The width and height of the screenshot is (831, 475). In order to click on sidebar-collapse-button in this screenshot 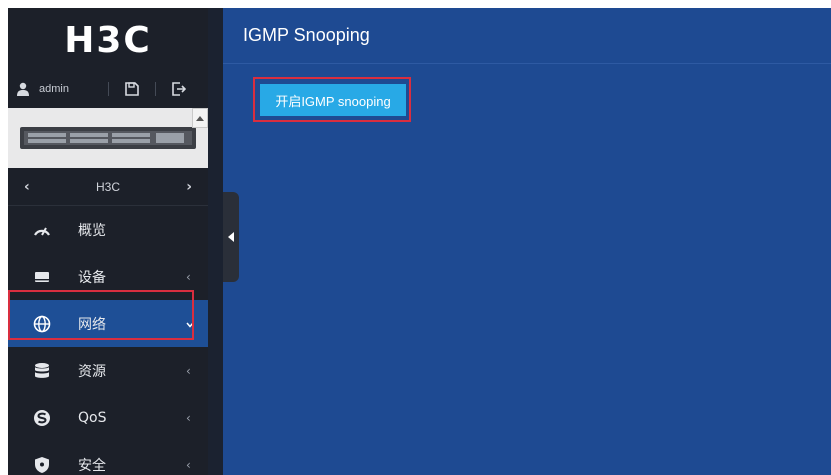, I will do `click(231, 237)`.